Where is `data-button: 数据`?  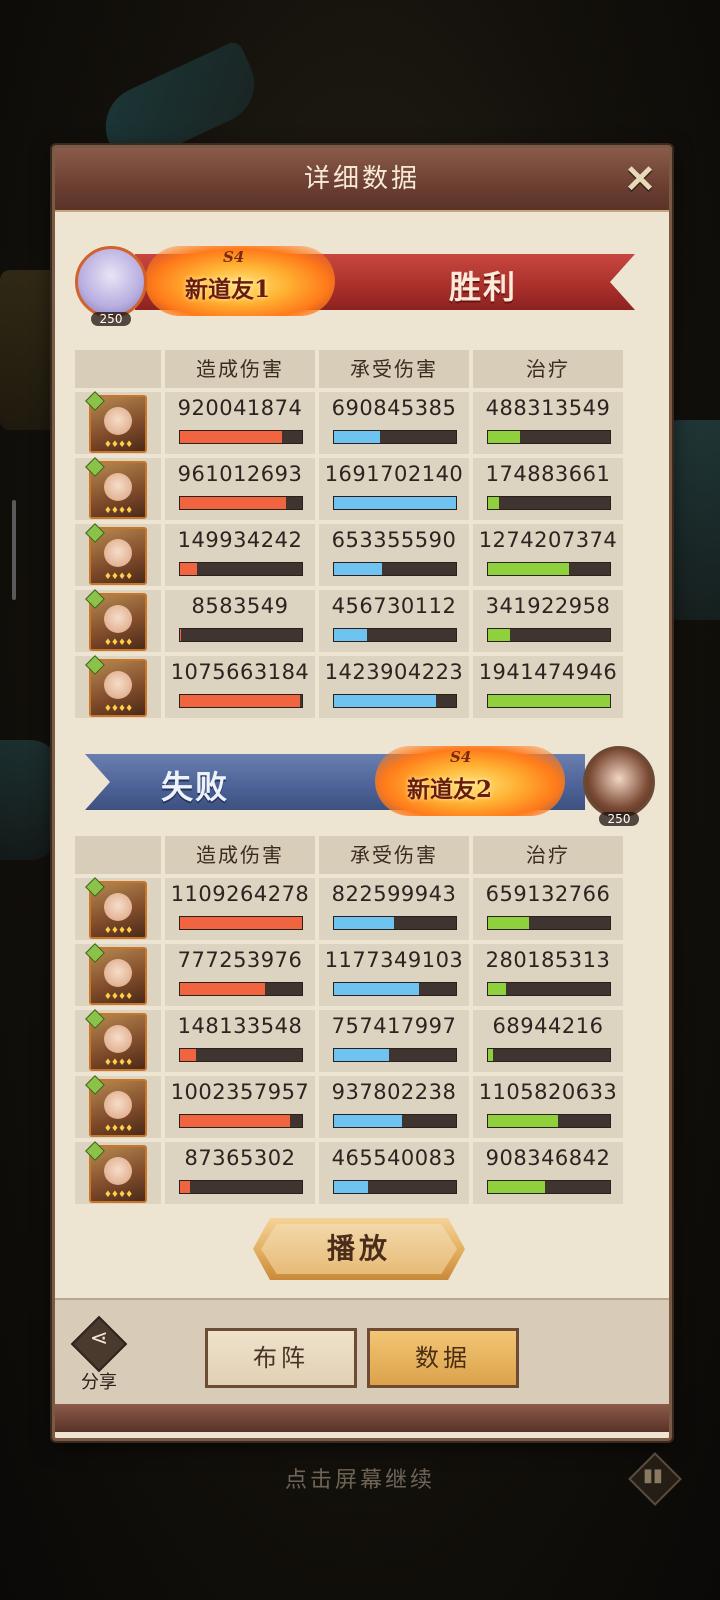
data-button: 数据 is located at coordinates (443, 1358).